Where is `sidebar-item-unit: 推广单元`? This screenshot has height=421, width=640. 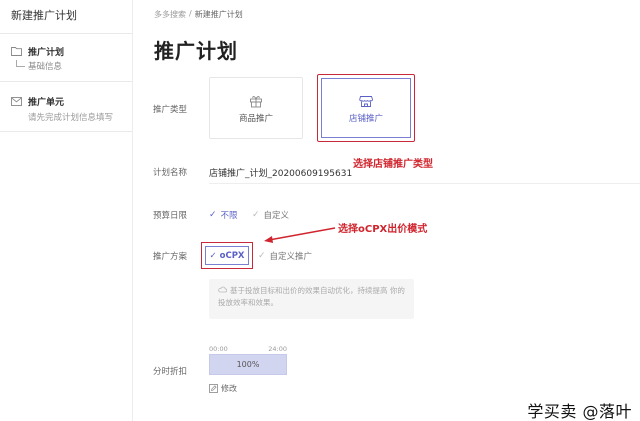
sidebar-item-unit: 推广单元 is located at coordinates (46, 101).